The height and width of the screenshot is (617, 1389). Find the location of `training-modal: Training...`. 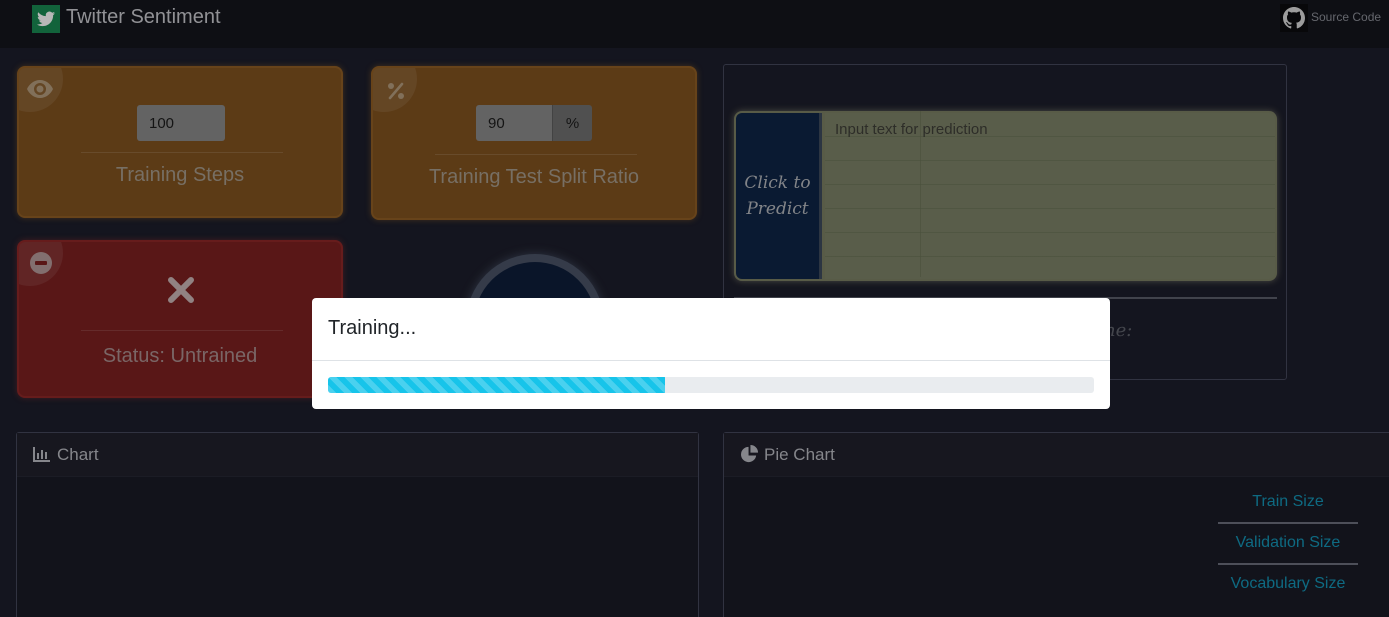

training-modal: Training... is located at coordinates (711, 353).